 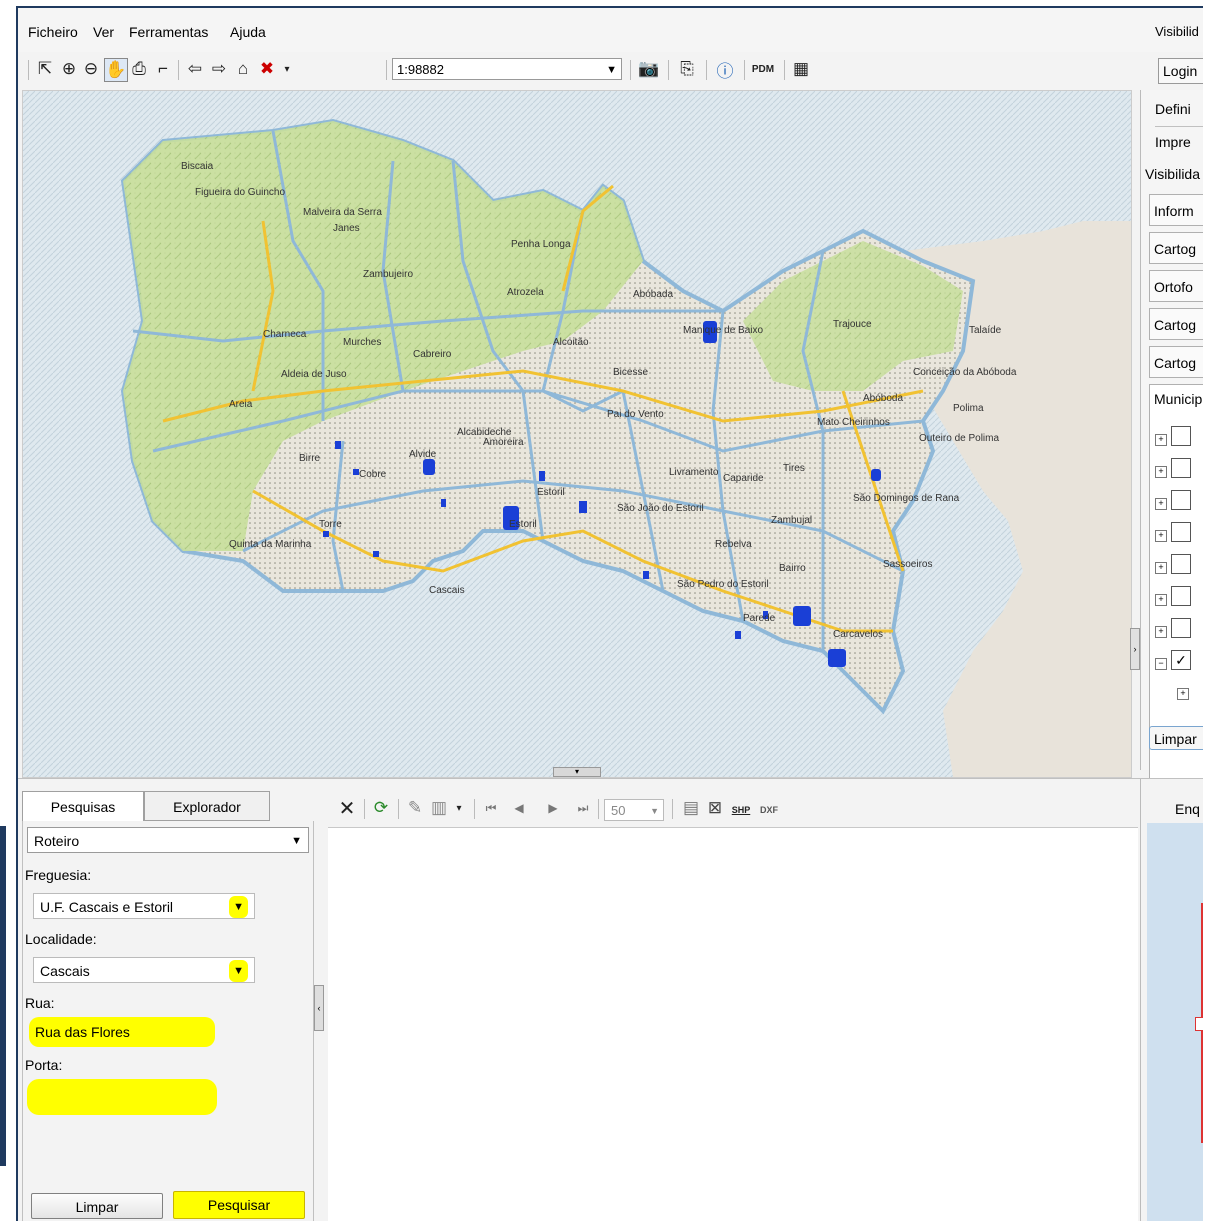 I want to click on edit-icon: ✎, so click(x=415, y=808).